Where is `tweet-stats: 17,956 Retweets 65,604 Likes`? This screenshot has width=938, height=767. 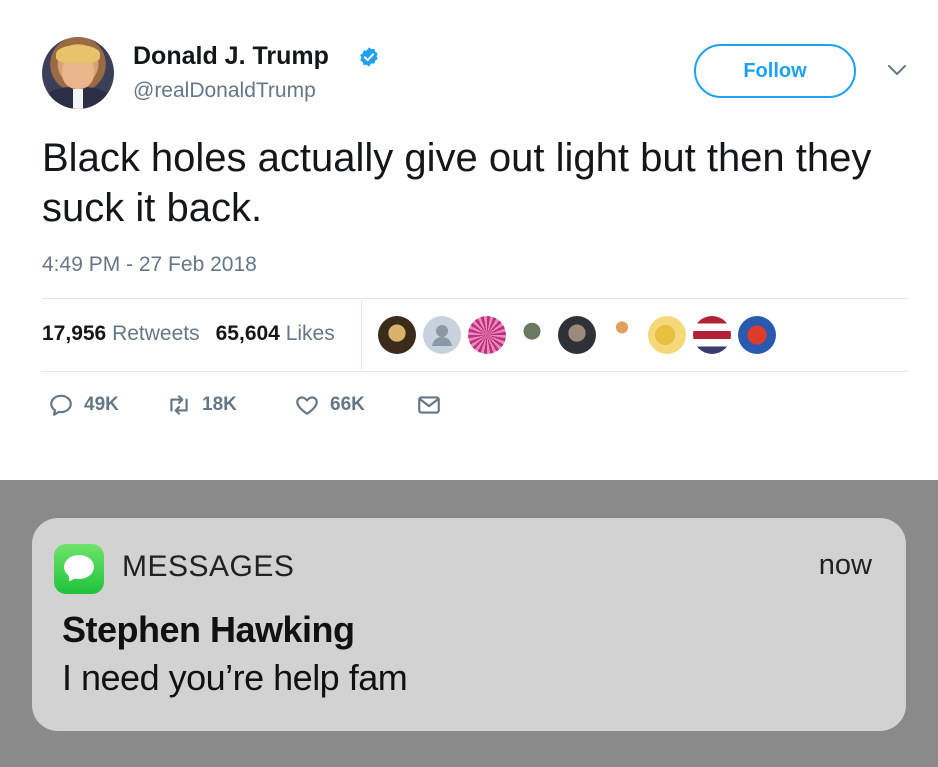 tweet-stats: 17,956 Retweets 65,604 Likes is located at coordinates (188, 334).